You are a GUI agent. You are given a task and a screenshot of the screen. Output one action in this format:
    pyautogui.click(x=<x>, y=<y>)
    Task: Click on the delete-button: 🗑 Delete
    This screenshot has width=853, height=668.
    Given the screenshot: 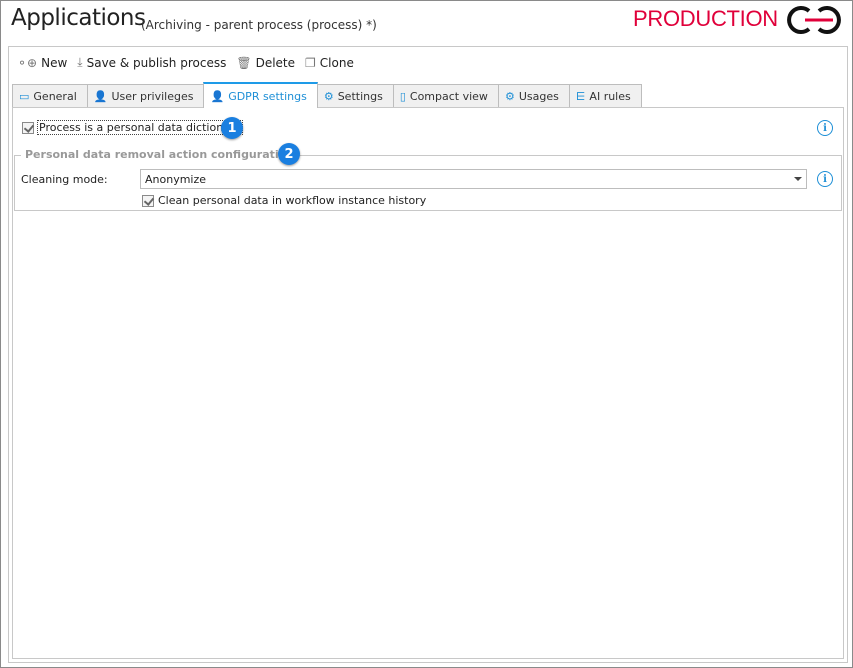 What is the action you would take?
    pyautogui.click(x=265, y=63)
    